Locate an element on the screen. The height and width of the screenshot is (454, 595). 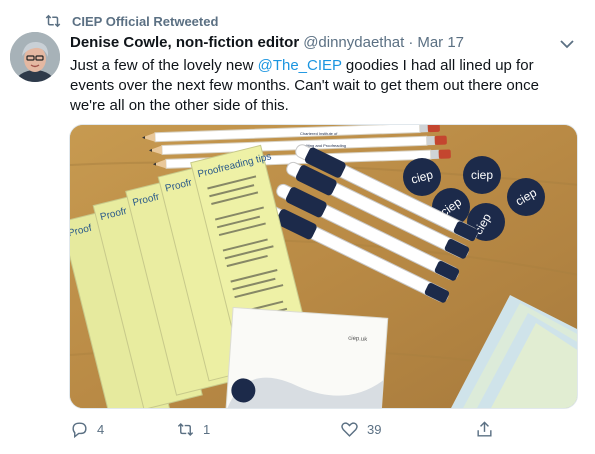
author-name: Denise Cowle, non-fiction editor is located at coordinates (184, 42).